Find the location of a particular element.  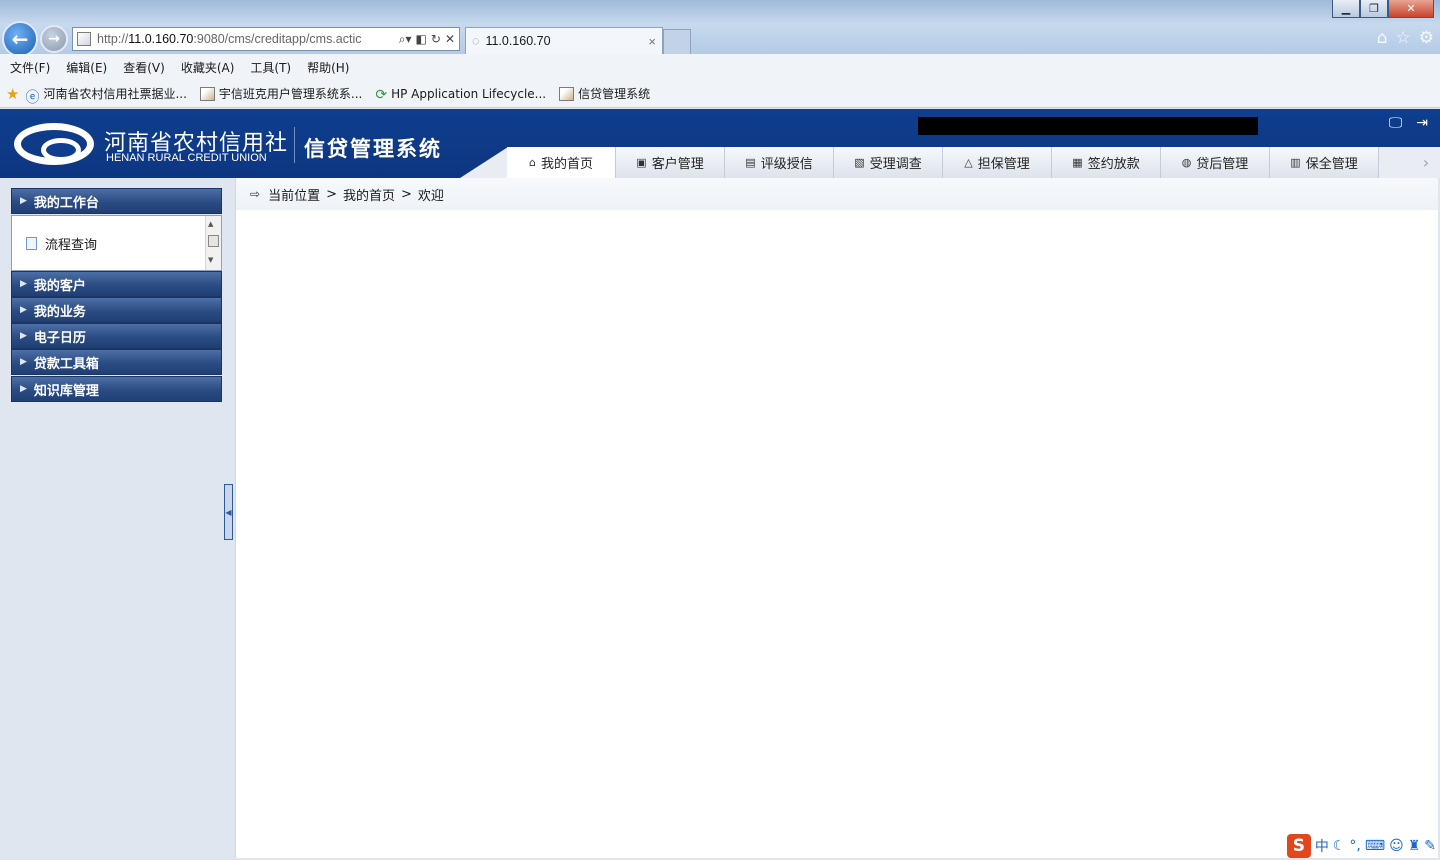

breadcrumb-current: 欢迎 is located at coordinates (430, 196).